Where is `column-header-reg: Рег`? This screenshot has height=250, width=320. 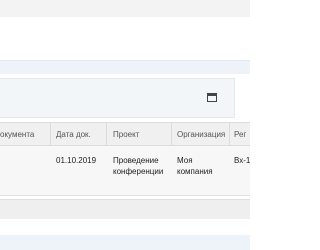
column-header-reg: Рег is located at coordinates (240, 134).